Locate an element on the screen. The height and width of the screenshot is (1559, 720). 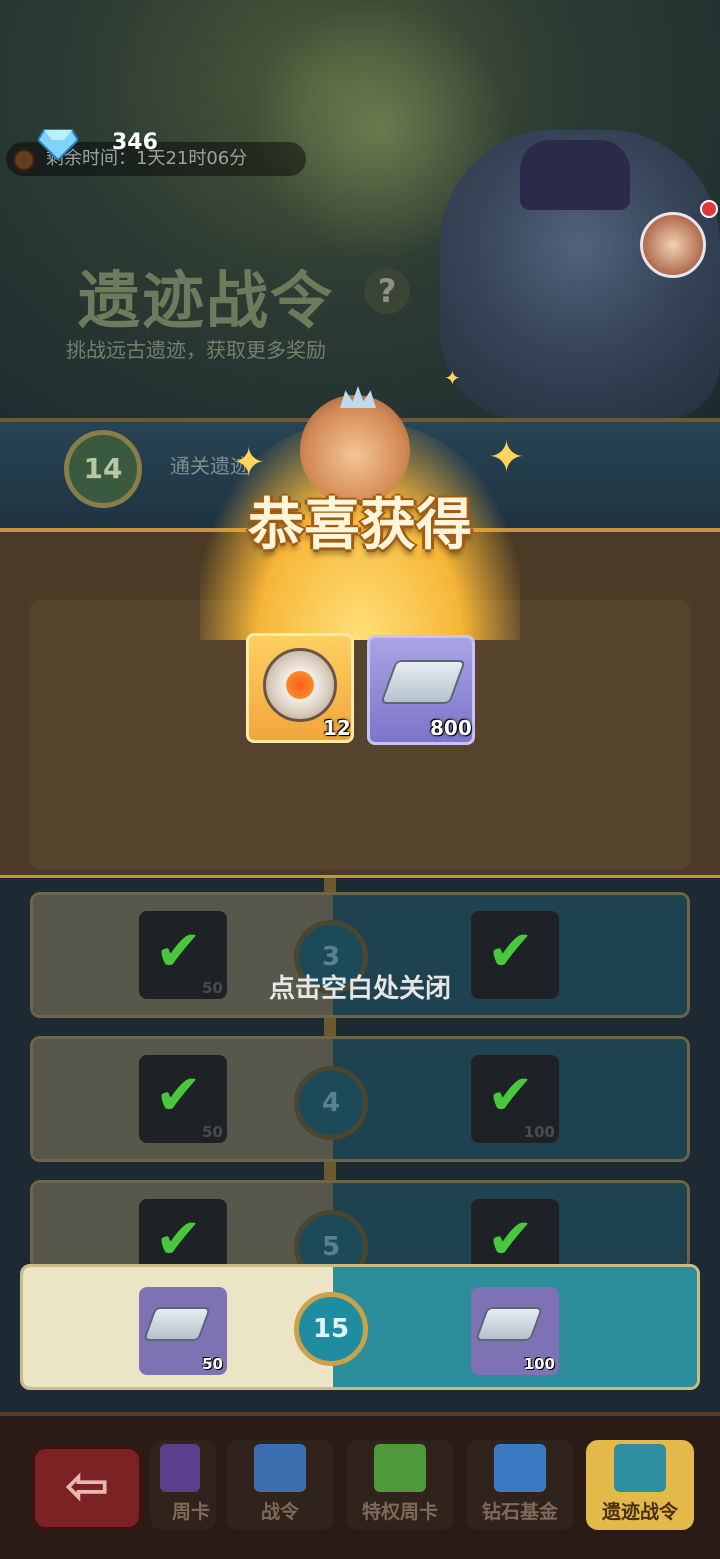
diamond-pile-icon is located at coordinates (520, 1468).